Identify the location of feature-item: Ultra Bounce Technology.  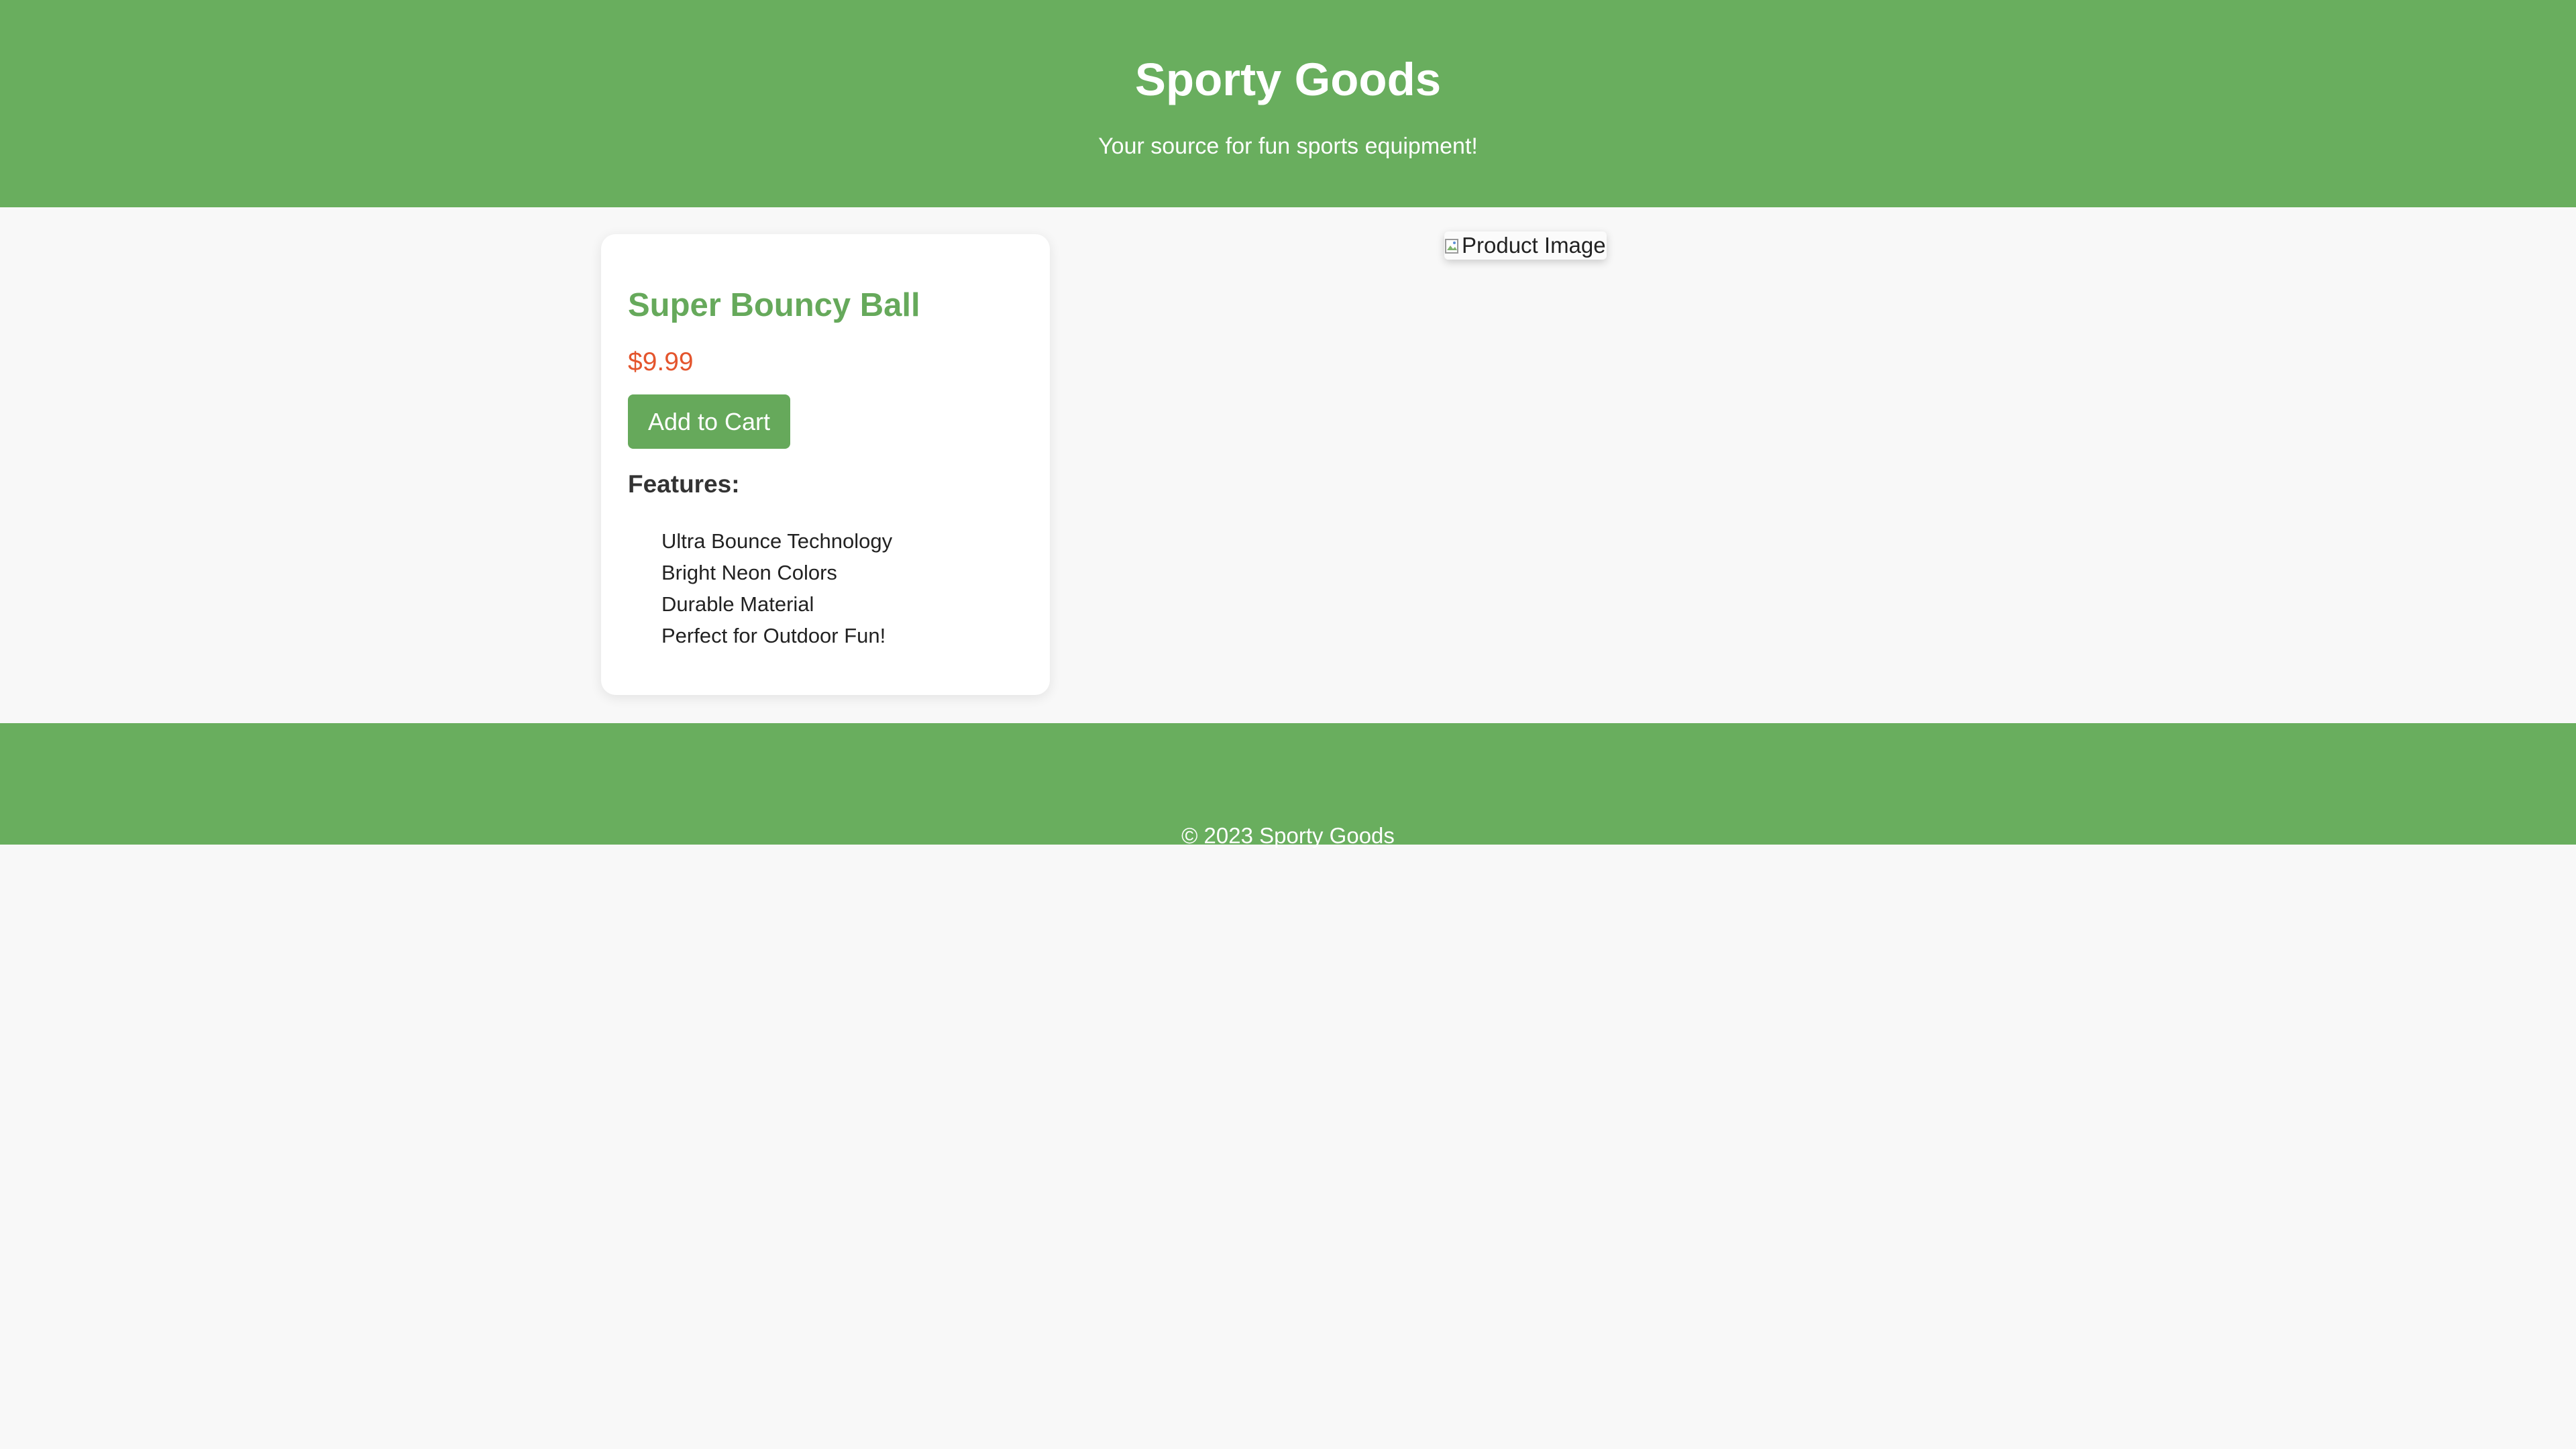
(777, 541).